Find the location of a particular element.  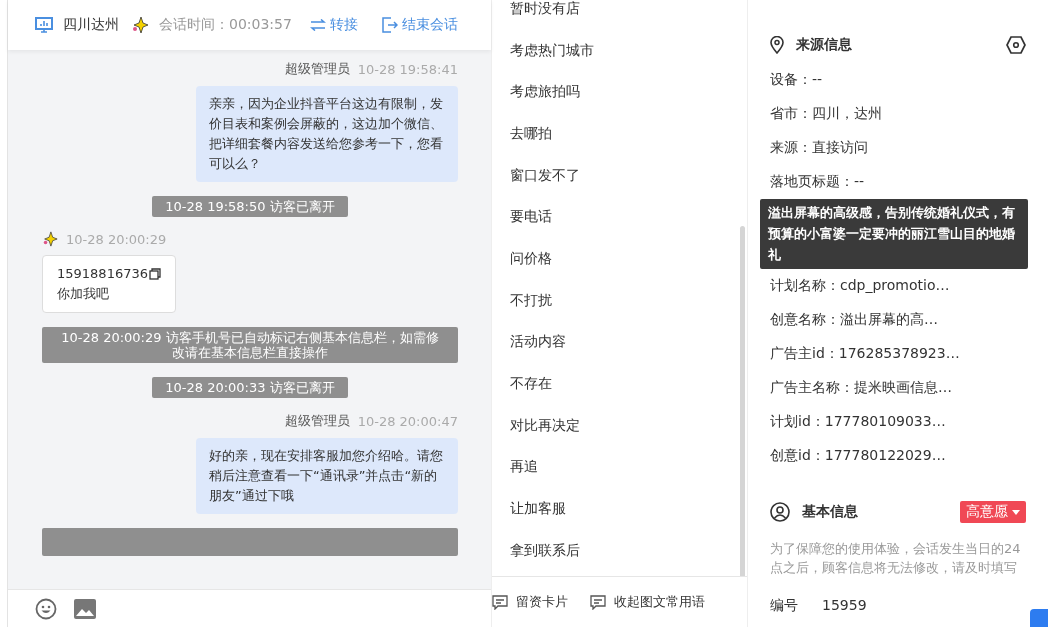

quick-reply-item: 不存在 is located at coordinates (628, 384).